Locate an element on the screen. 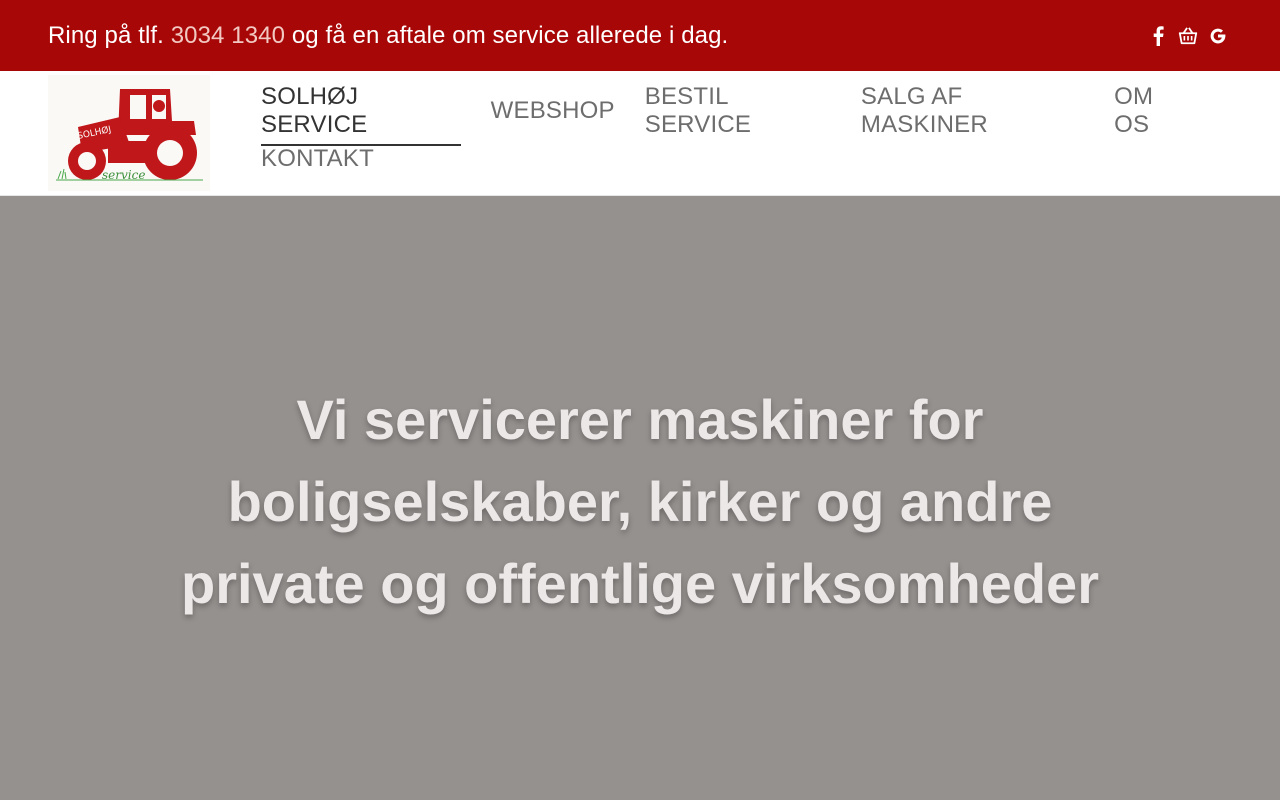  phone-number-link: 3034 1340 is located at coordinates (228, 35).